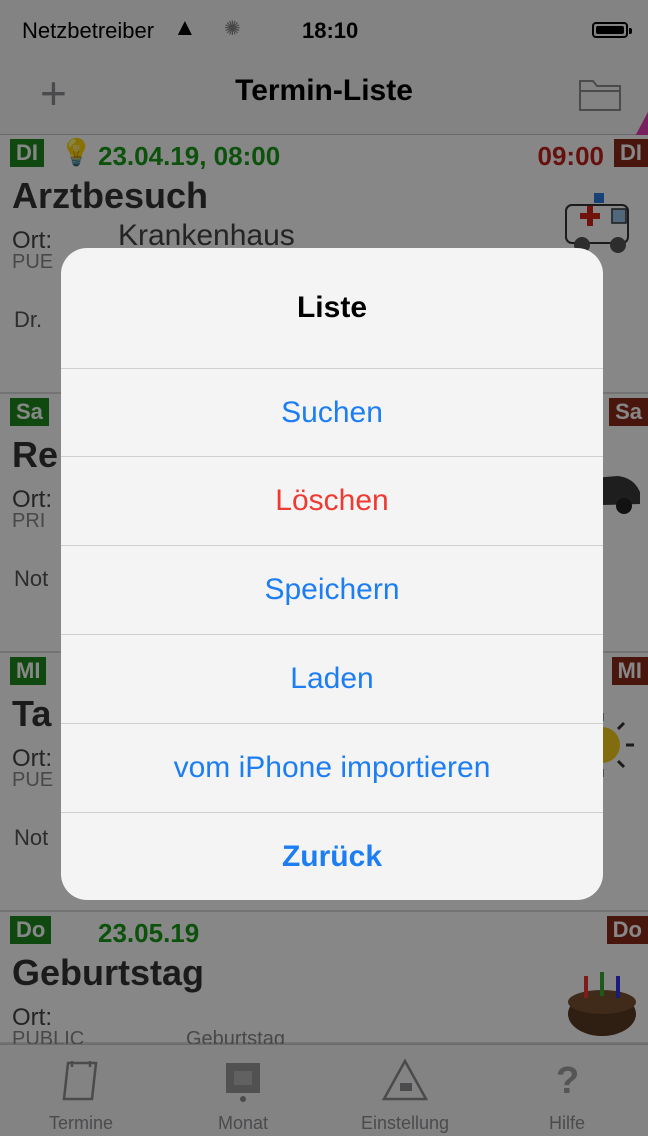 The height and width of the screenshot is (1136, 648). What do you see at coordinates (332, 767) in the screenshot?
I see `import-from-iphone-button: vom iPhone importieren` at bounding box center [332, 767].